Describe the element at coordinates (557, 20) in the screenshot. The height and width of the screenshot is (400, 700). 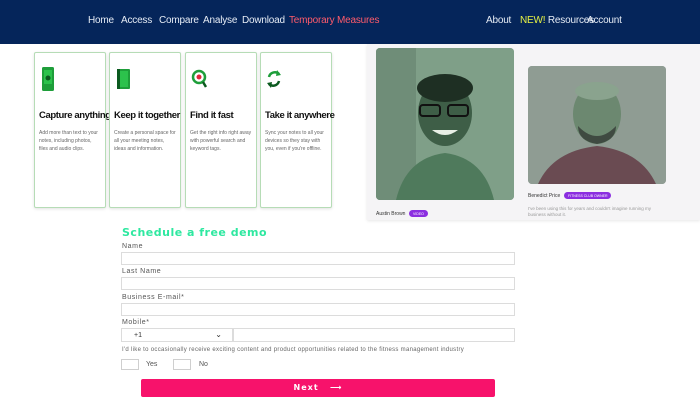
I see `nav-resources: NEW! Resources` at that location.